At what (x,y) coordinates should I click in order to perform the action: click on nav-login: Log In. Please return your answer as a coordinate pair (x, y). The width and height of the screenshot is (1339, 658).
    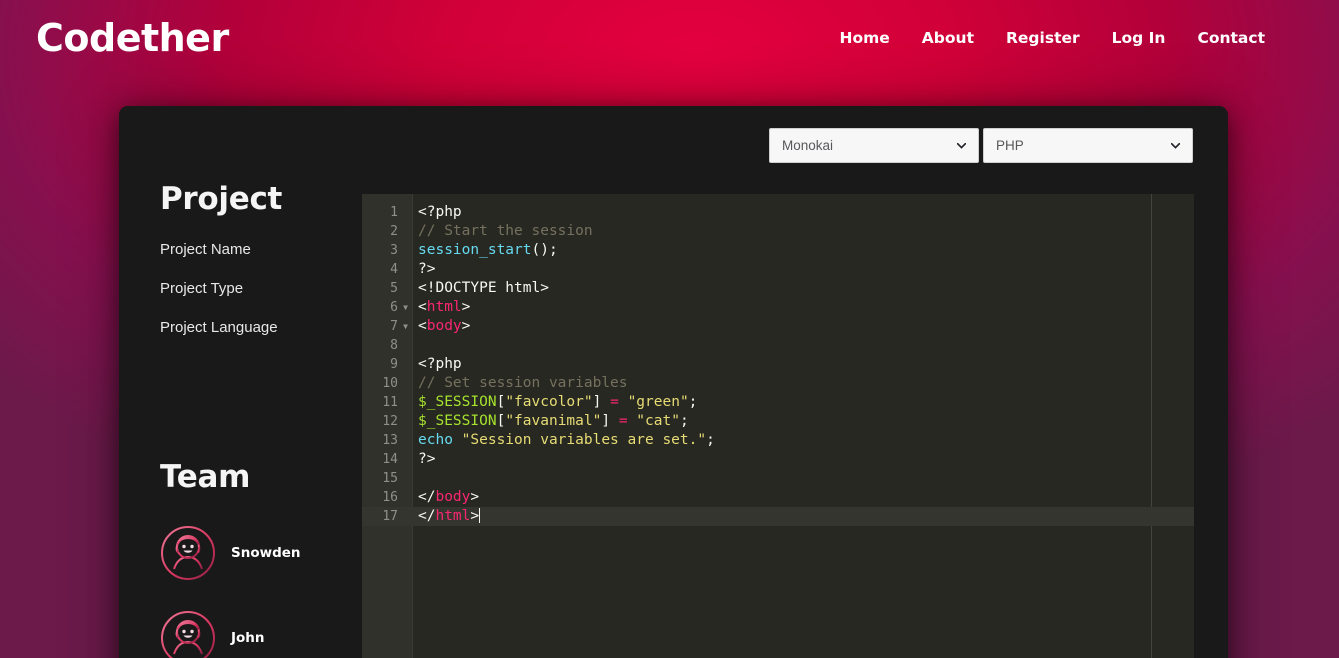
    Looking at the image, I should click on (1139, 38).